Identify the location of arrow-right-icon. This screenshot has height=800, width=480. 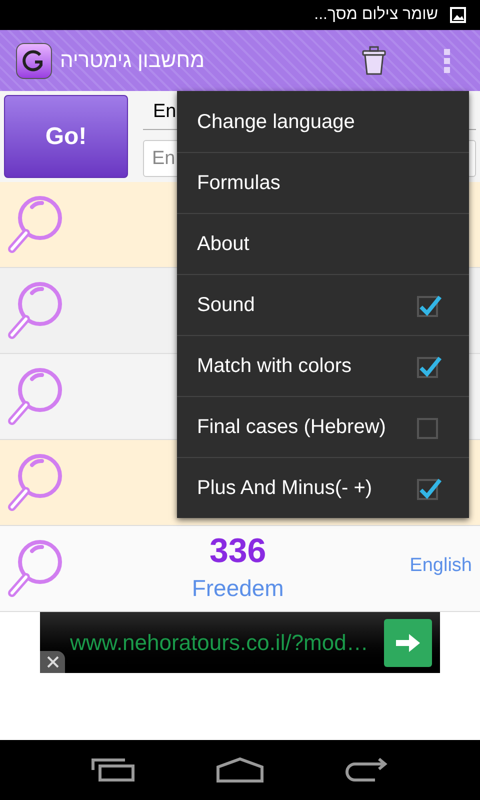
(408, 642).